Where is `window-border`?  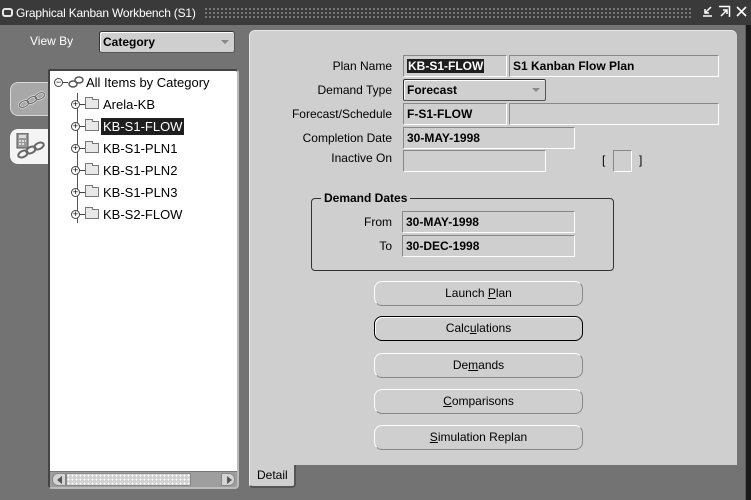
window-border is located at coordinates (748, 262).